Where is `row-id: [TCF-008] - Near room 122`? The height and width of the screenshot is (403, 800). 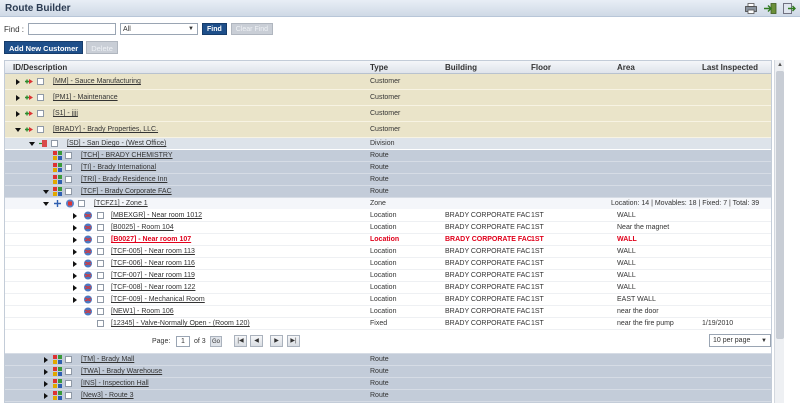
row-id: [TCF-008] - Near room 122 is located at coordinates (153, 287).